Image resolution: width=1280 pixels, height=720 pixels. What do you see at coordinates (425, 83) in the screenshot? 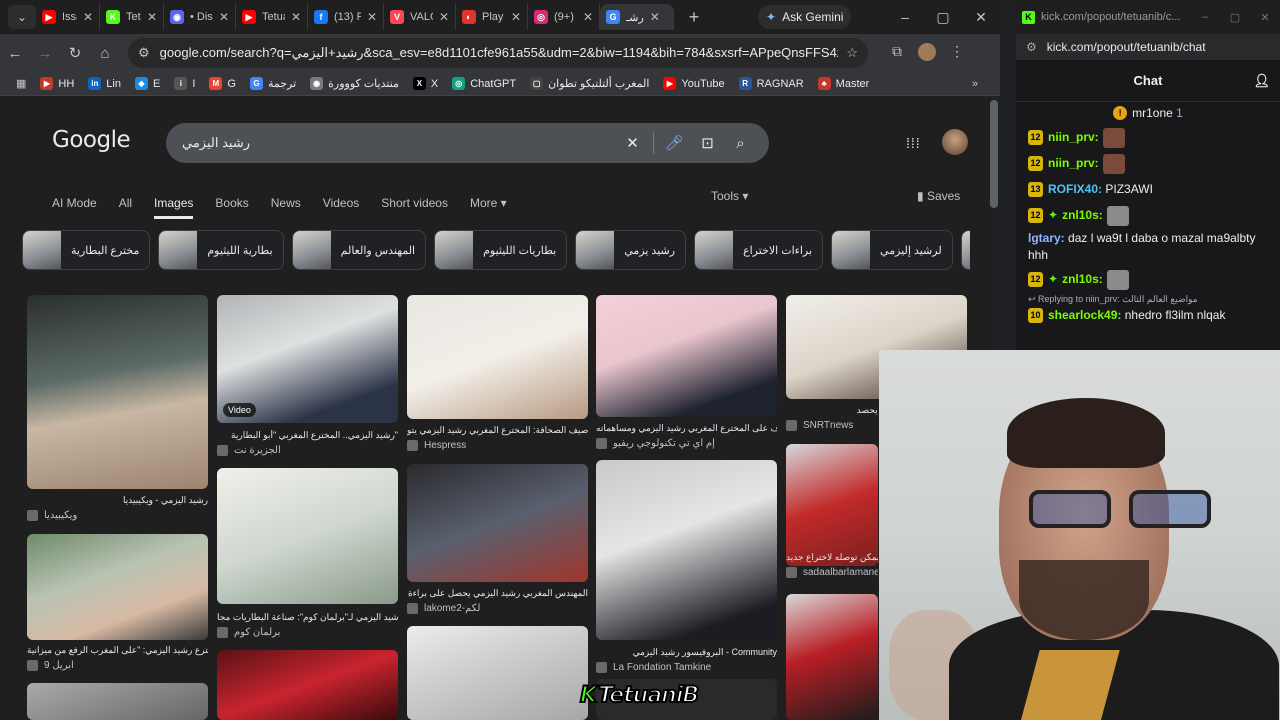
I see `bookmark-item: XX` at bounding box center [425, 83].